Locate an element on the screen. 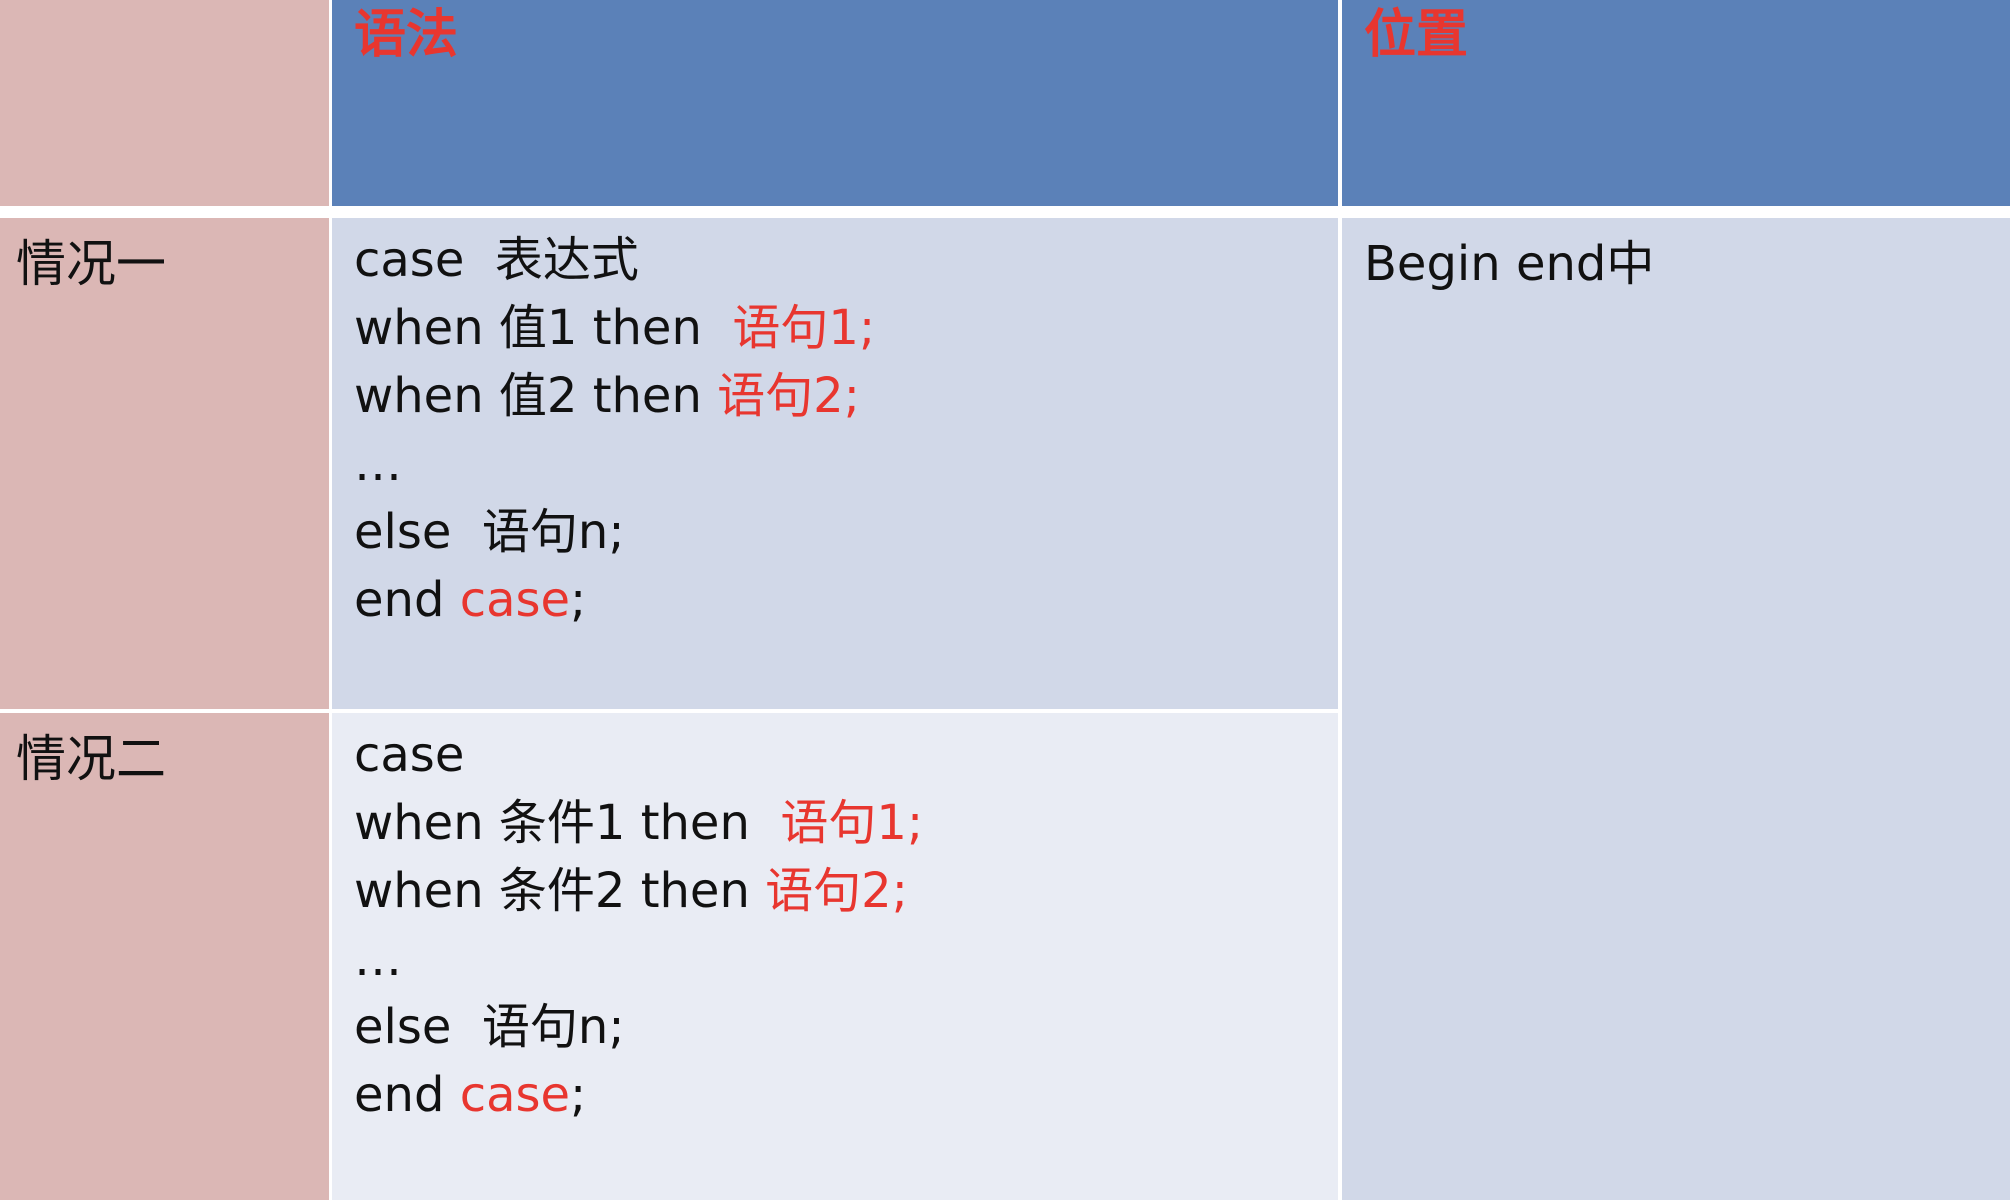  code-line: when 值2 then 语句2; is located at coordinates (614, 396).